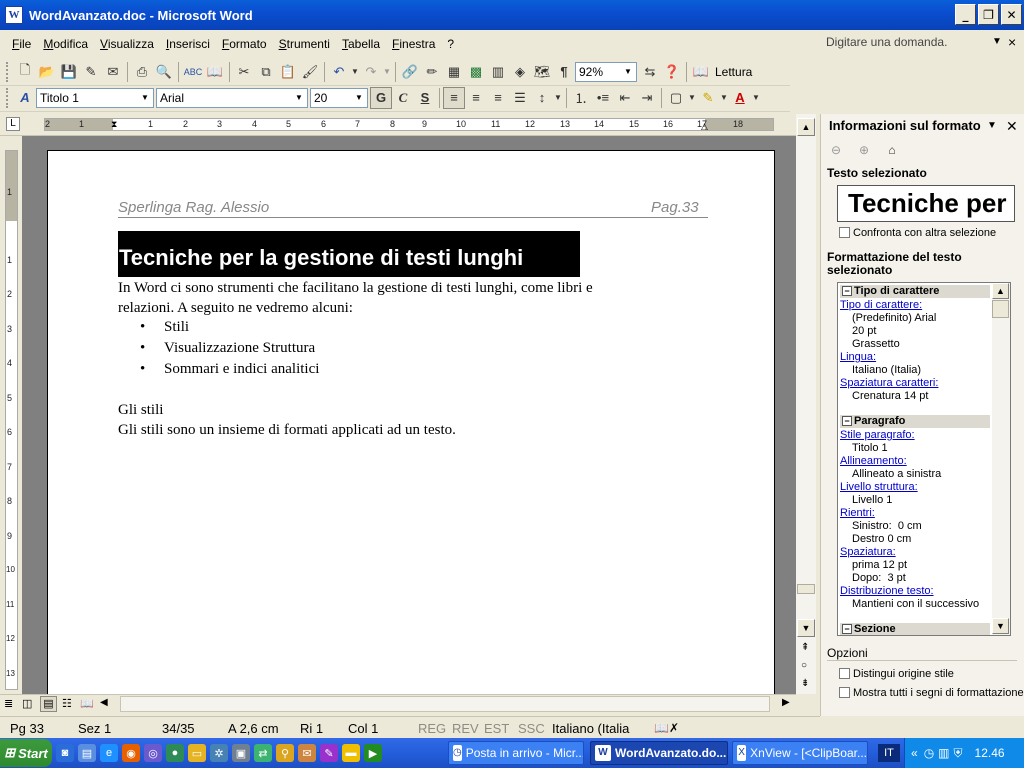 This screenshot has height=768, width=1024. Describe the element at coordinates (109, 753) in the screenshot. I see `quicklaunch-ie-icon: e` at that location.